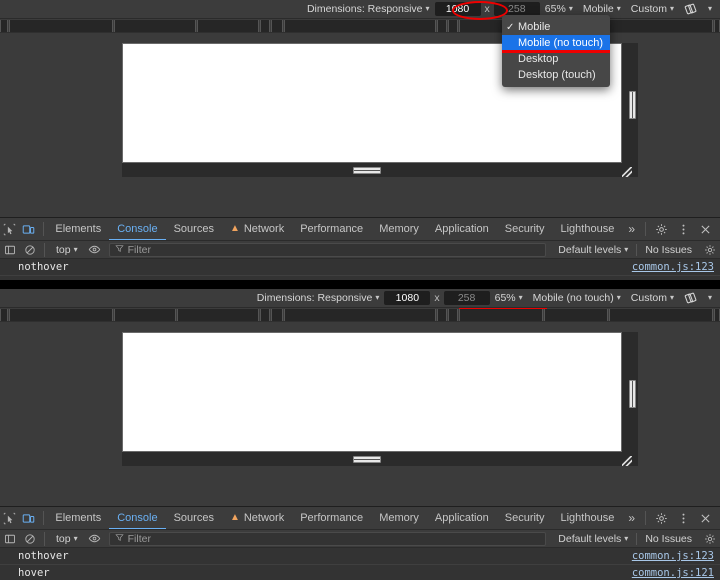 The image size is (720, 580). Describe the element at coordinates (516, 9) in the screenshot. I see `height-input-top: 258` at that location.